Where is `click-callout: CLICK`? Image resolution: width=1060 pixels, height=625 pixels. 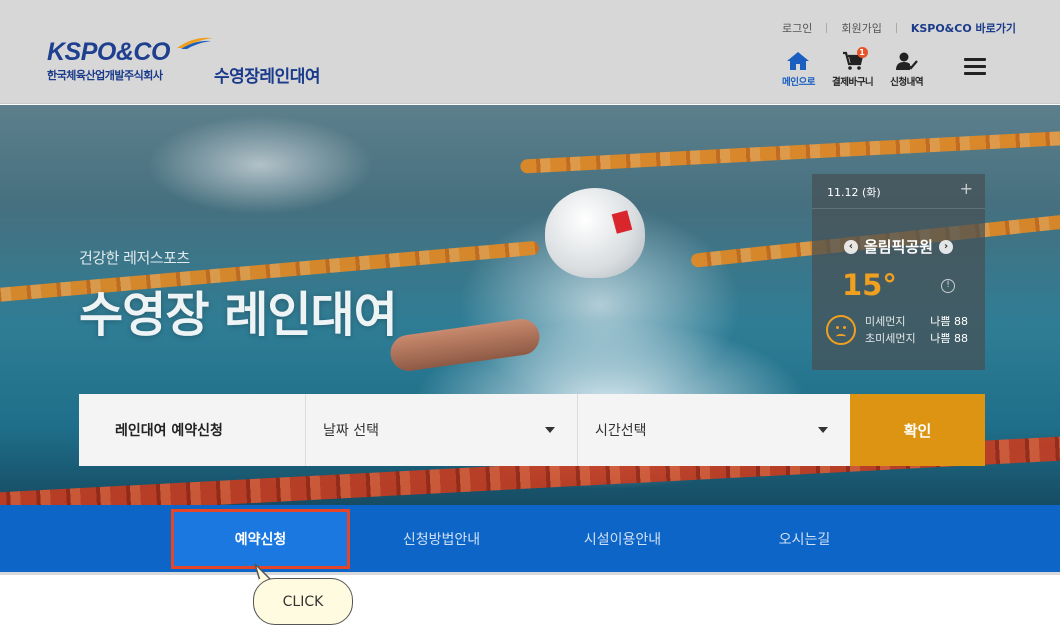
click-callout: CLICK is located at coordinates (303, 601).